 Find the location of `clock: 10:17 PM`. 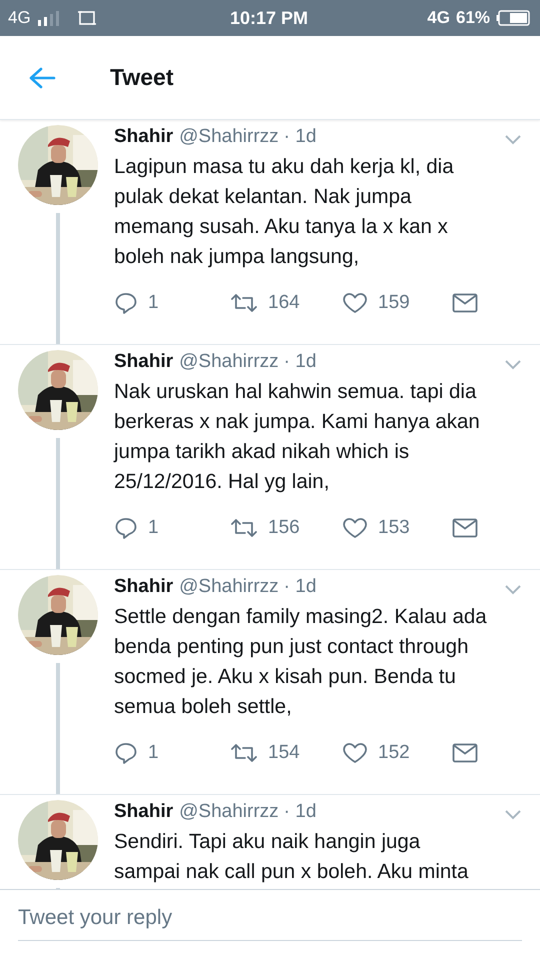

clock: 10:17 PM is located at coordinates (269, 18).